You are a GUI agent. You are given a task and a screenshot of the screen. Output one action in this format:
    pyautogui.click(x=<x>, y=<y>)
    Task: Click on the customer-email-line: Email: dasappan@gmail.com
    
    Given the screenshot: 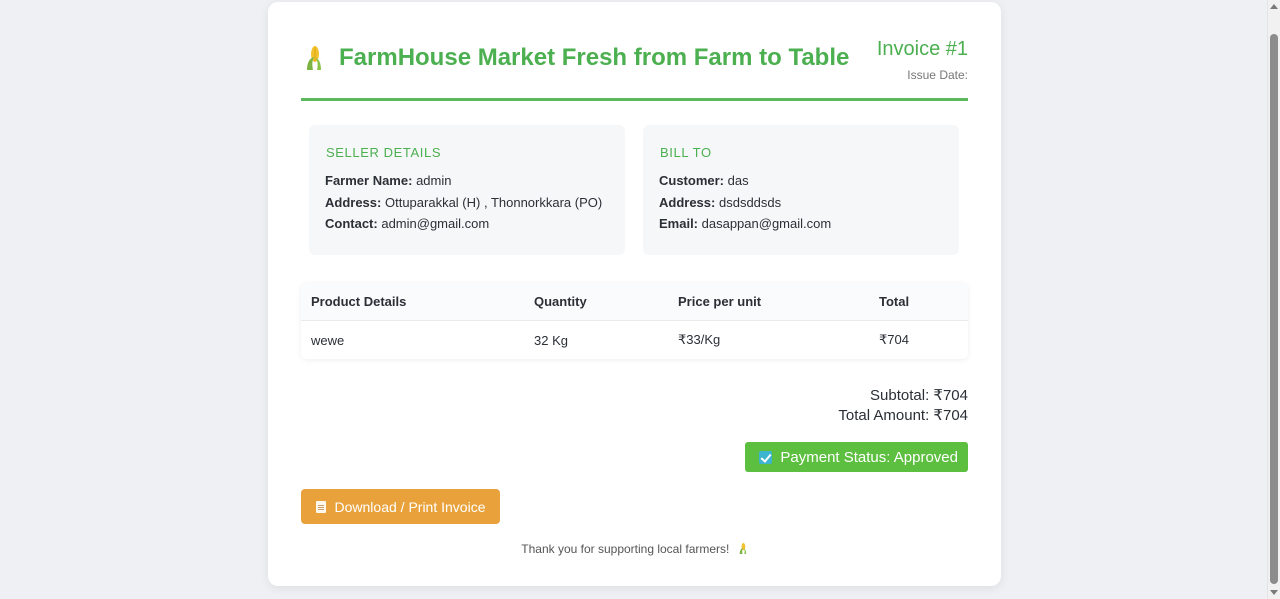 What is the action you would take?
    pyautogui.click(x=801, y=224)
    